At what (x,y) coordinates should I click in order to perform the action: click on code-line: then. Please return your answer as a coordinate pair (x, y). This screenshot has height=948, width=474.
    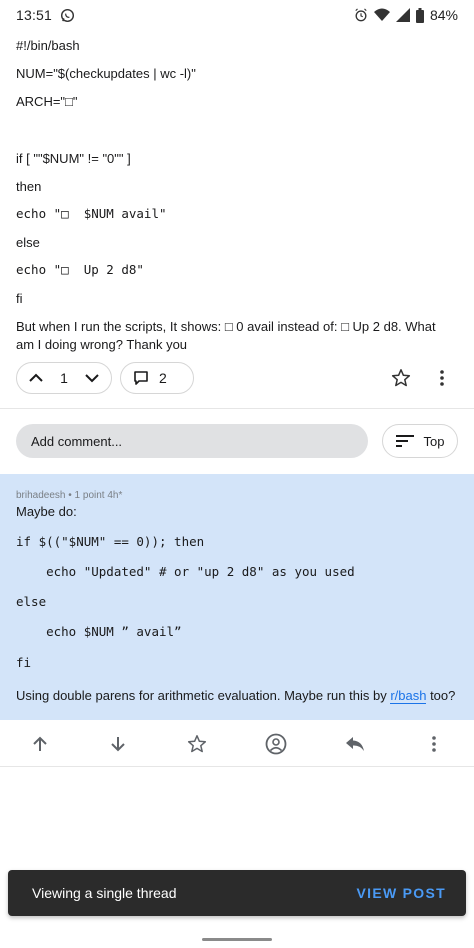
    Looking at the image, I should click on (29, 186).